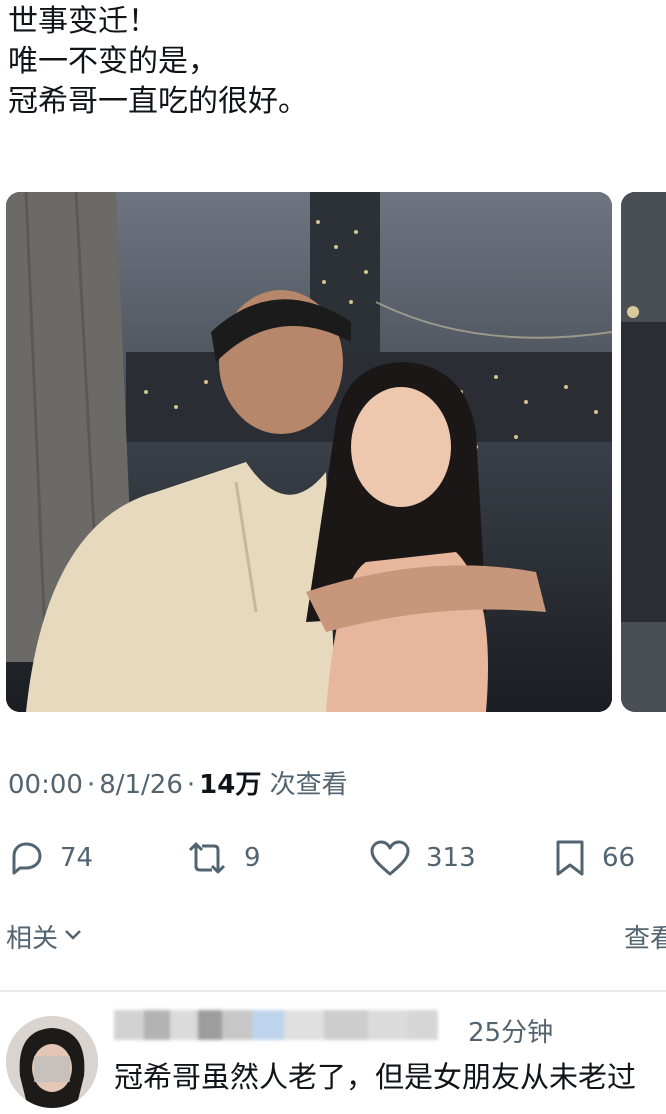 The width and height of the screenshot is (666, 1114). I want to click on related-toggle: 相关, so click(45, 936).